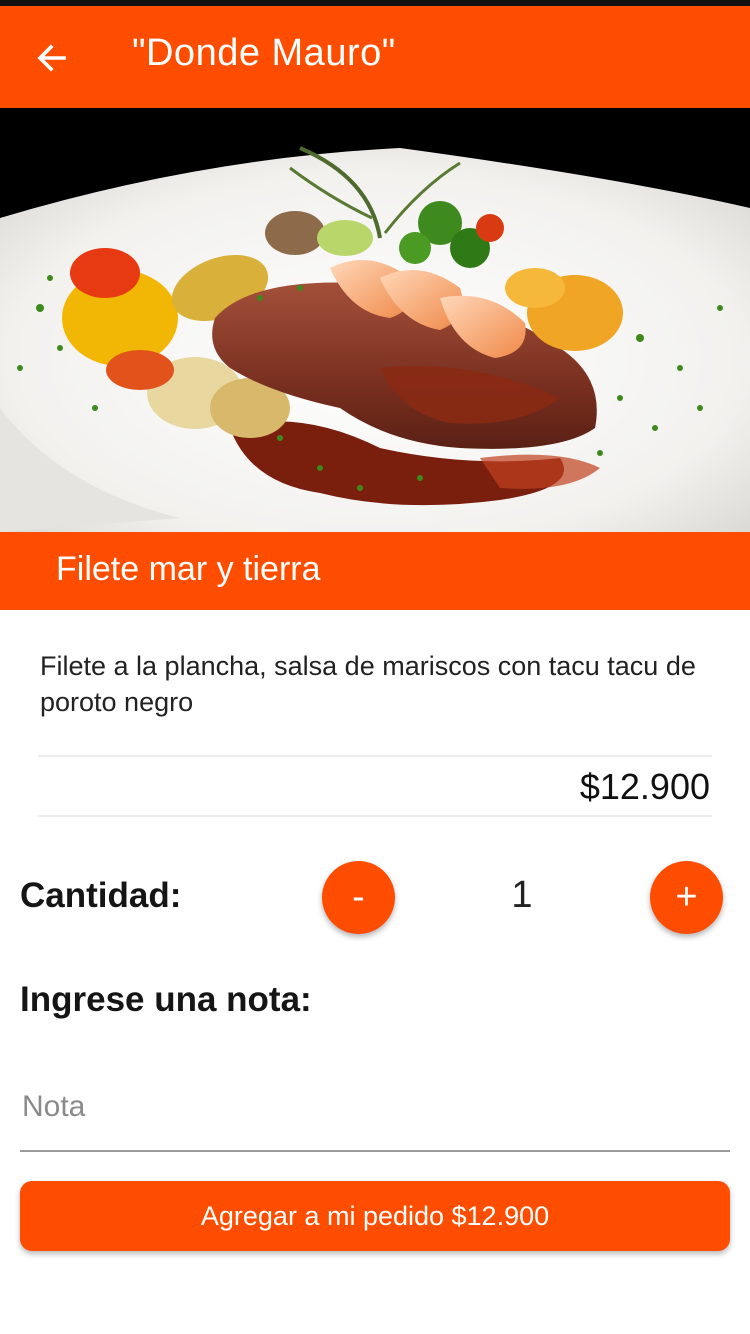 The width and height of the screenshot is (750, 1334). I want to click on dish-name-bar: Filete mar y tierra, so click(375, 571).